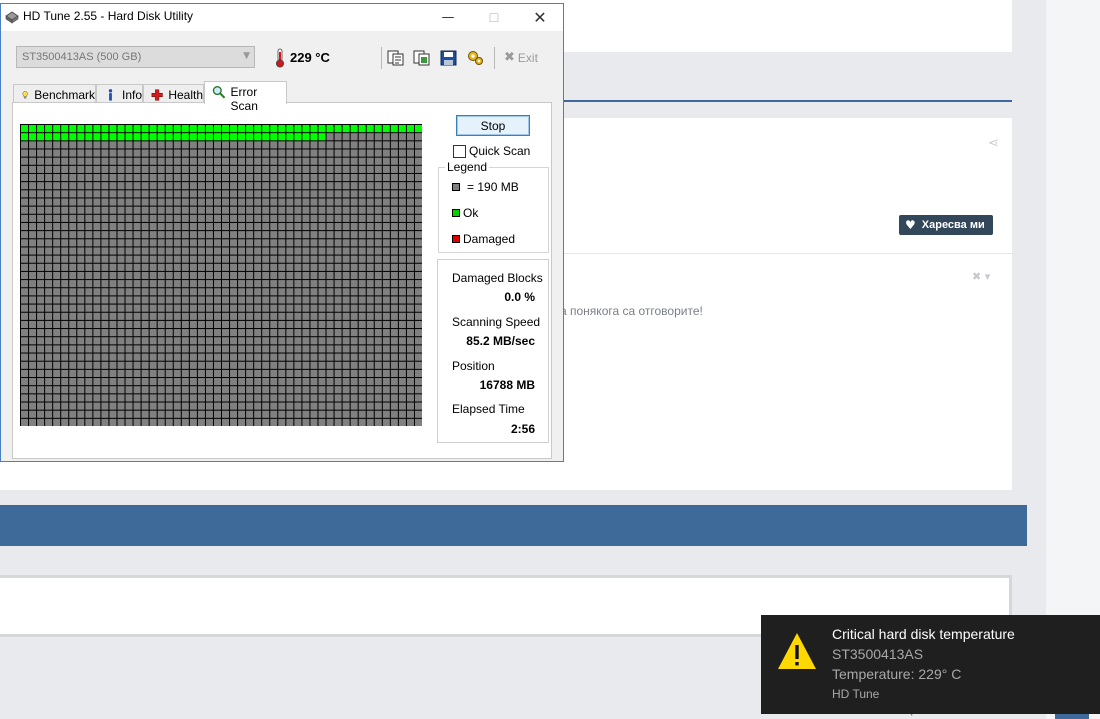 This screenshot has width=1100, height=719. I want to click on maximize-button: ☐, so click(494, 17).